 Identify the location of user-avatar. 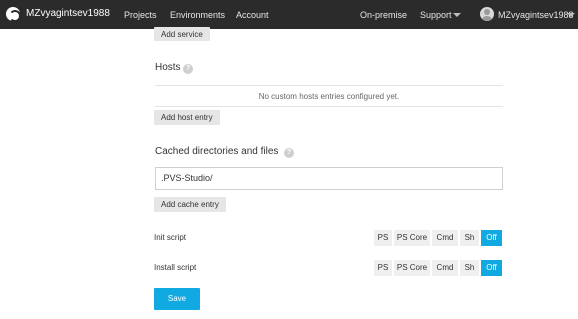
(487, 14).